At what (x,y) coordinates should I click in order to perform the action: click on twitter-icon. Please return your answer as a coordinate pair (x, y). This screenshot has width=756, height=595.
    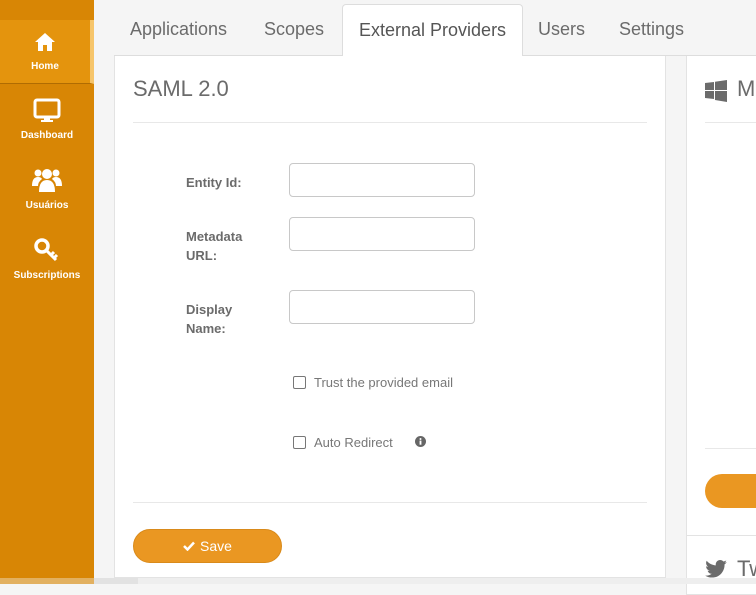
    Looking at the image, I should click on (716, 569).